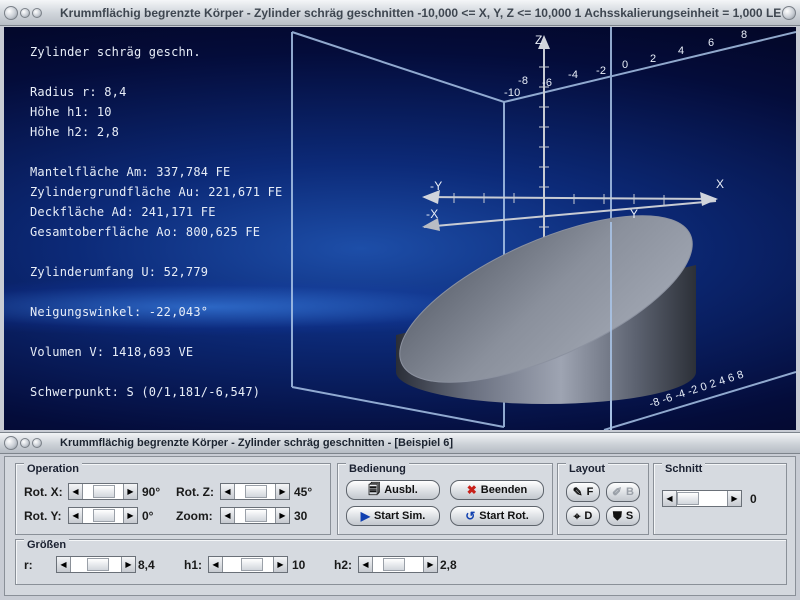  I want to click on layout-b-button: ✐ B, so click(623, 492).